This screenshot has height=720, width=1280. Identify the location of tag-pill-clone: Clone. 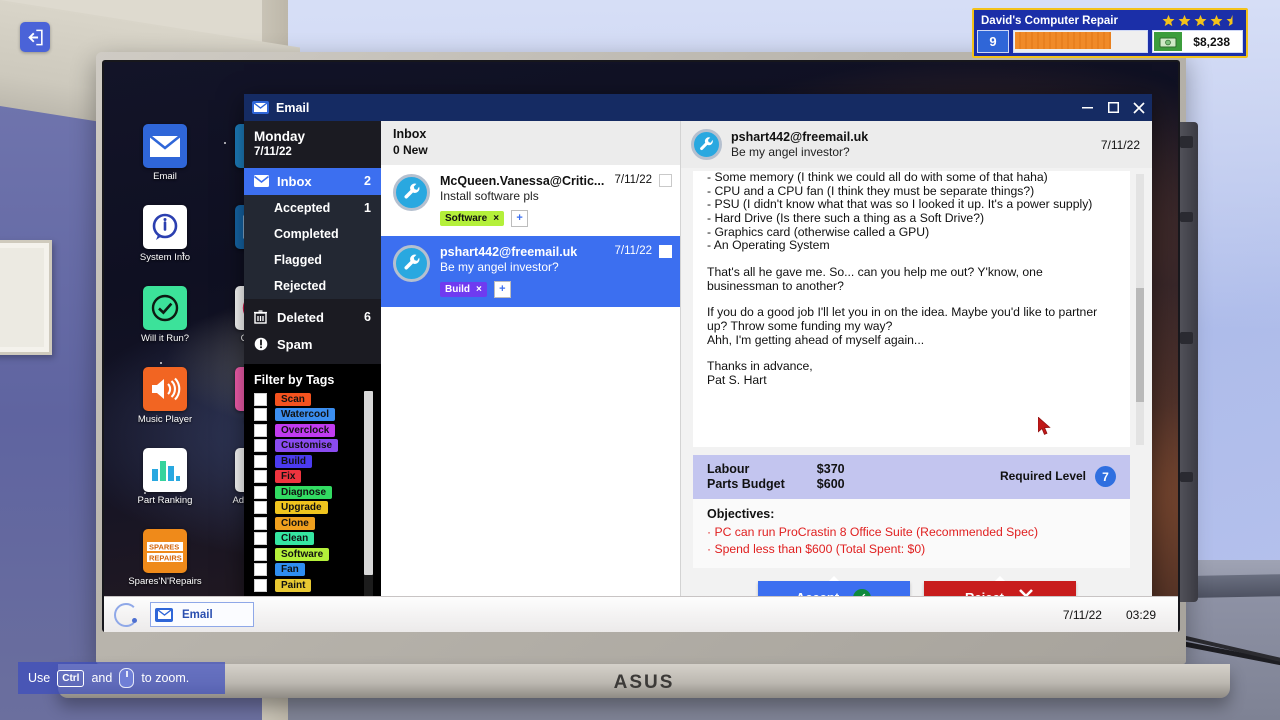
(295, 523).